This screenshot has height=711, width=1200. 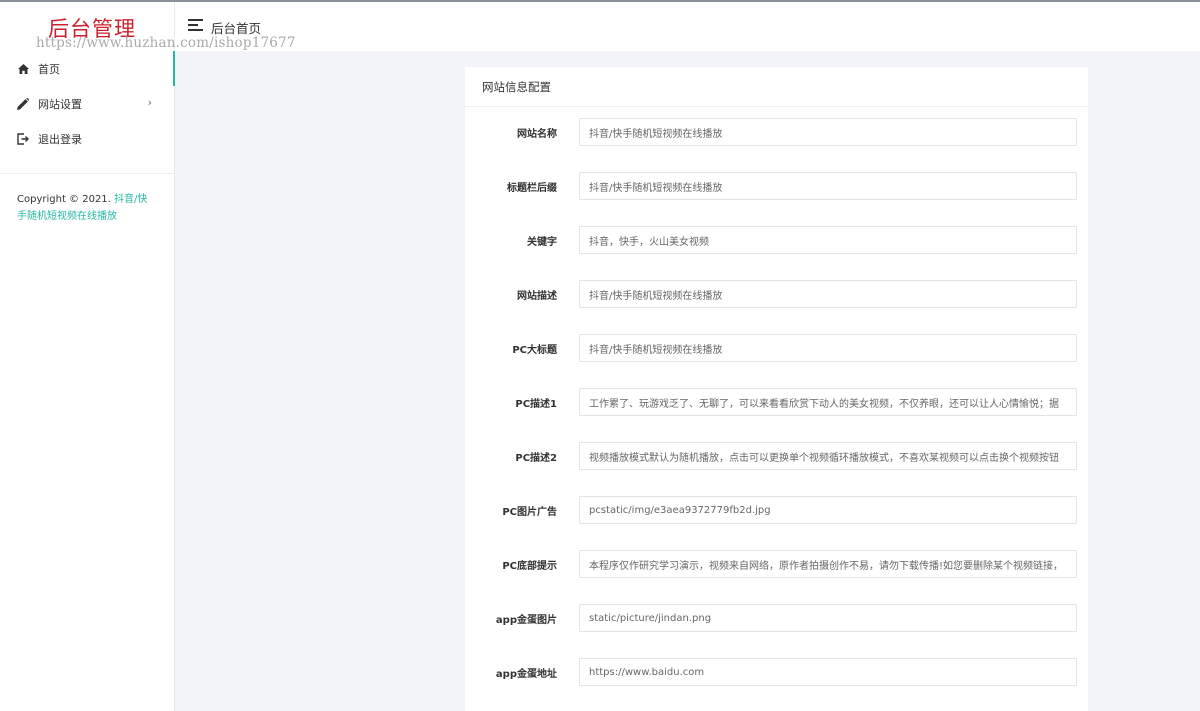 I want to click on chevron-right-icon: ›, so click(x=149, y=102).